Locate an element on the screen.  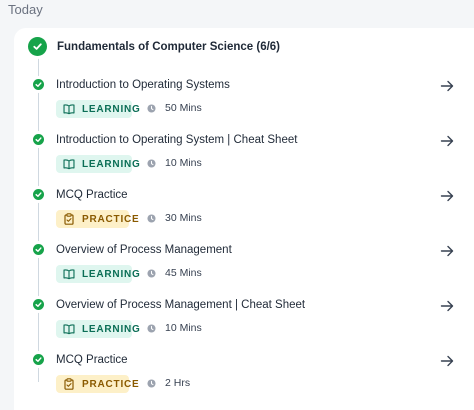
module-header: Fundamentals of Computer Science (6/6) is located at coordinates (154, 46).